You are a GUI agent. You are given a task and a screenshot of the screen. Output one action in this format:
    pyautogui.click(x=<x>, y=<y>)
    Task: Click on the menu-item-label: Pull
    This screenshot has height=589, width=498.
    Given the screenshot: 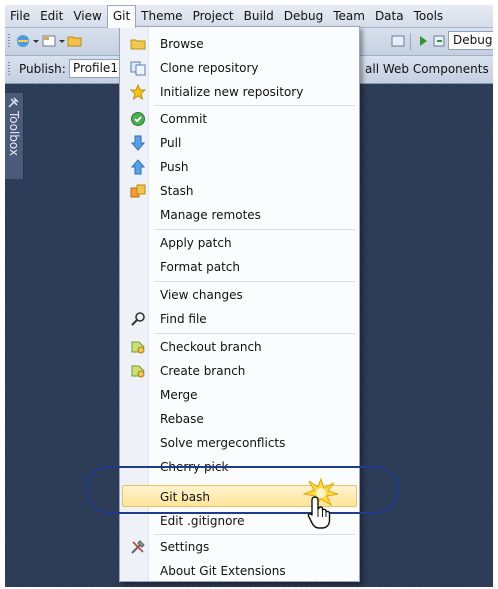 What is the action you would take?
    pyautogui.click(x=171, y=143)
    